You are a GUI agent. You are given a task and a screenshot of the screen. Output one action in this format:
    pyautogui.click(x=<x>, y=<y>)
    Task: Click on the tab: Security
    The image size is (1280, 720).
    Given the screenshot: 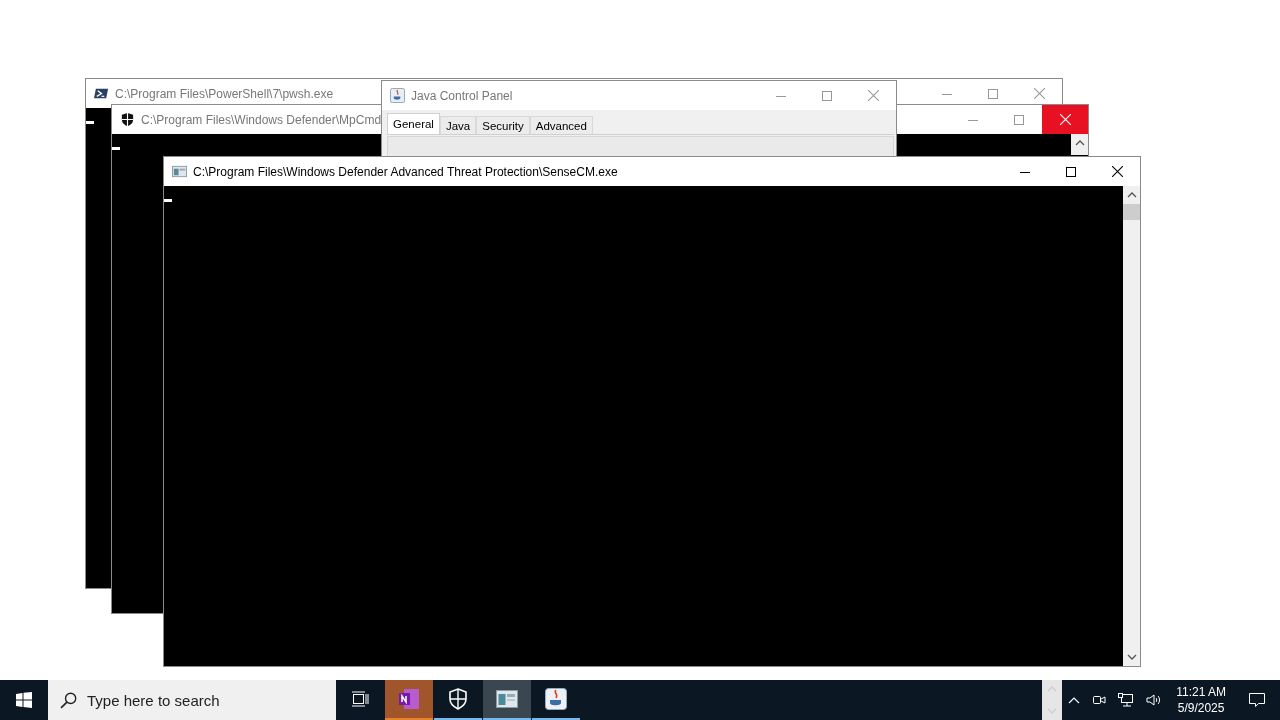 What is the action you would take?
    pyautogui.click(x=503, y=125)
    